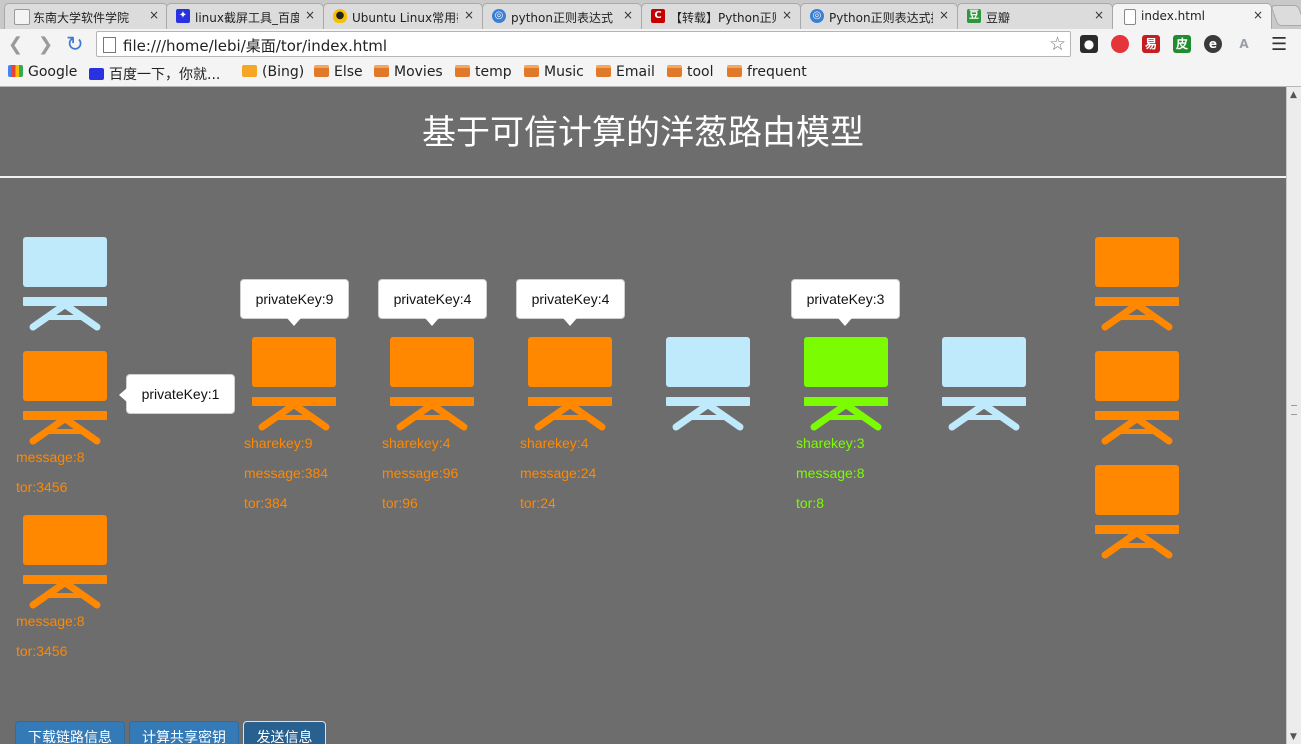 The image size is (1301, 744). I want to click on tab-label: 【转载】Python正则, so click(723, 18).